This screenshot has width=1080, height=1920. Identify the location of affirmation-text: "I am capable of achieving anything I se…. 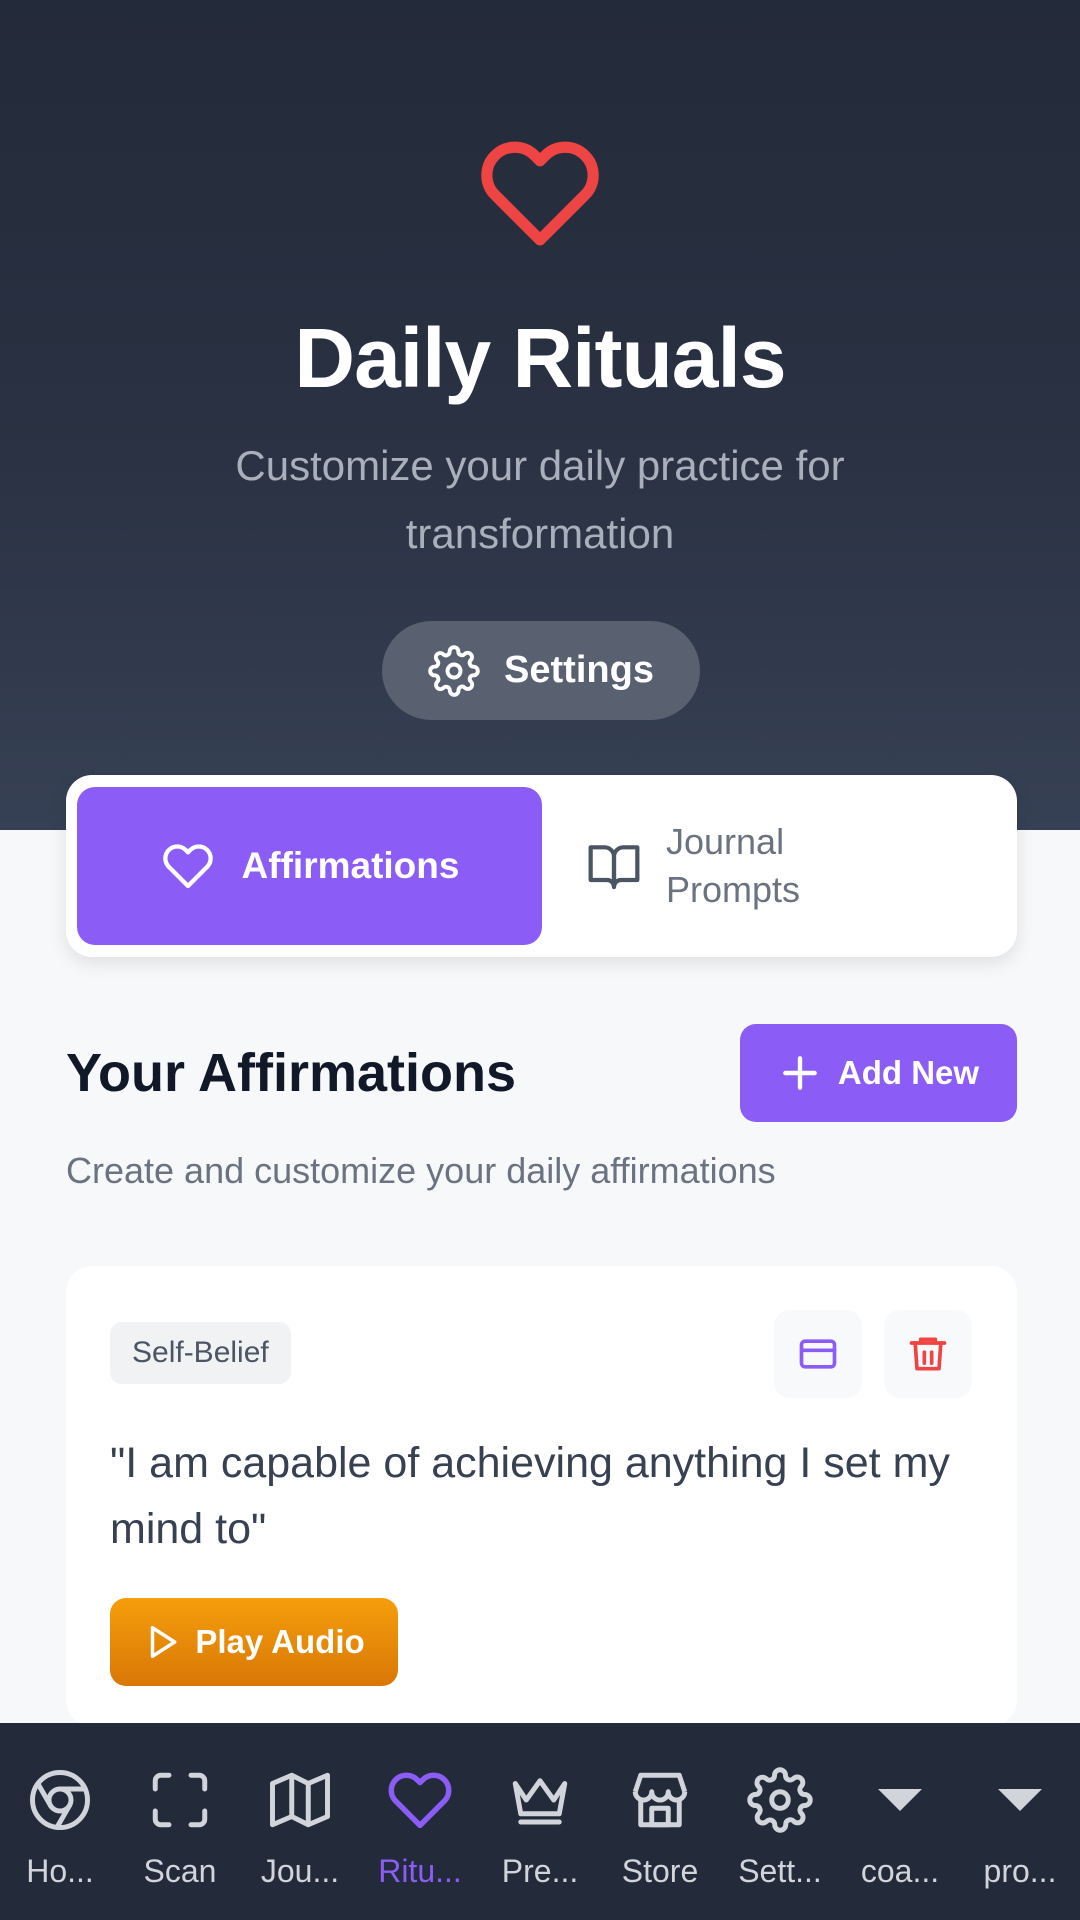
(530, 1496).